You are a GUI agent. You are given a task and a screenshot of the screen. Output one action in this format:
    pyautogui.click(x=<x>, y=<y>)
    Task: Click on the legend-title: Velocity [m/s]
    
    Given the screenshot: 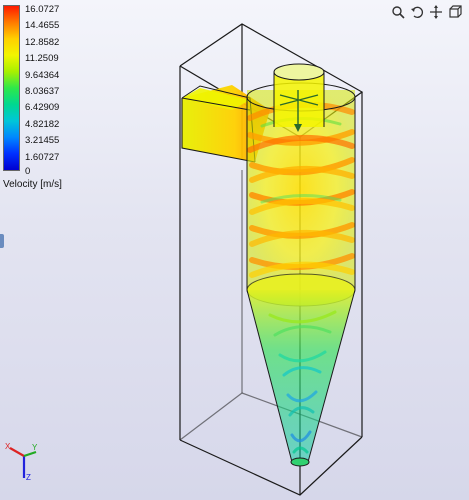 What is the action you would take?
    pyautogui.click(x=32, y=184)
    